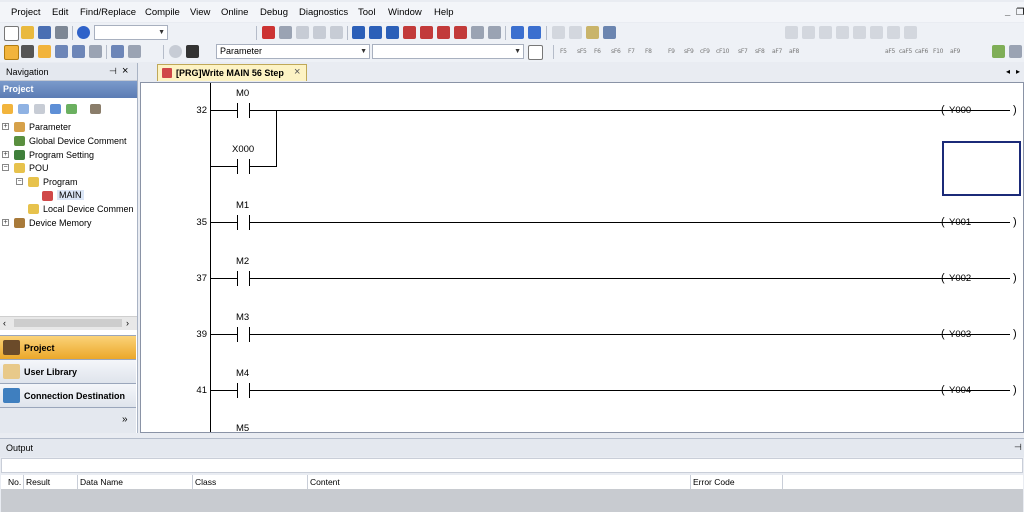 This screenshot has height=512, width=1024. I want to click on tree-item-global-device-comment: Global Device Comment, so click(78, 141).